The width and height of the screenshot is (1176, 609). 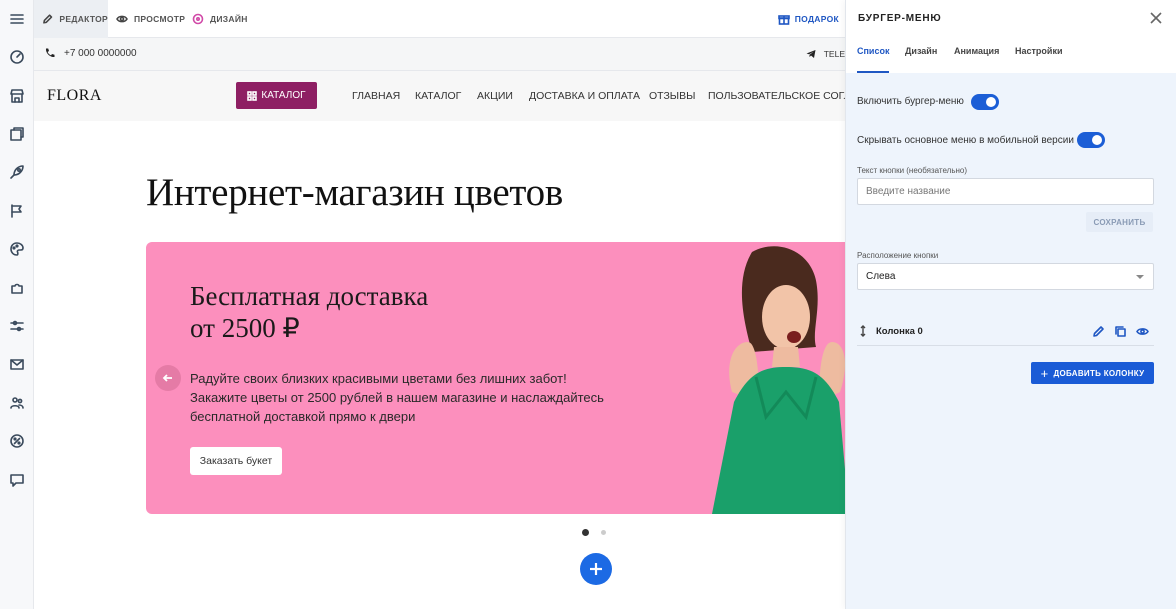 I want to click on site-logo: FLORA, so click(x=74, y=96).